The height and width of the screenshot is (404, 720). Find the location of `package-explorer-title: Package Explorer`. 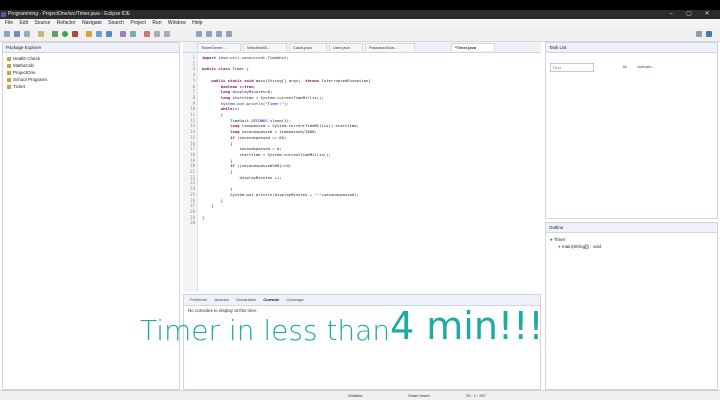

package-explorer-title: Package Explorer is located at coordinates (24, 47).